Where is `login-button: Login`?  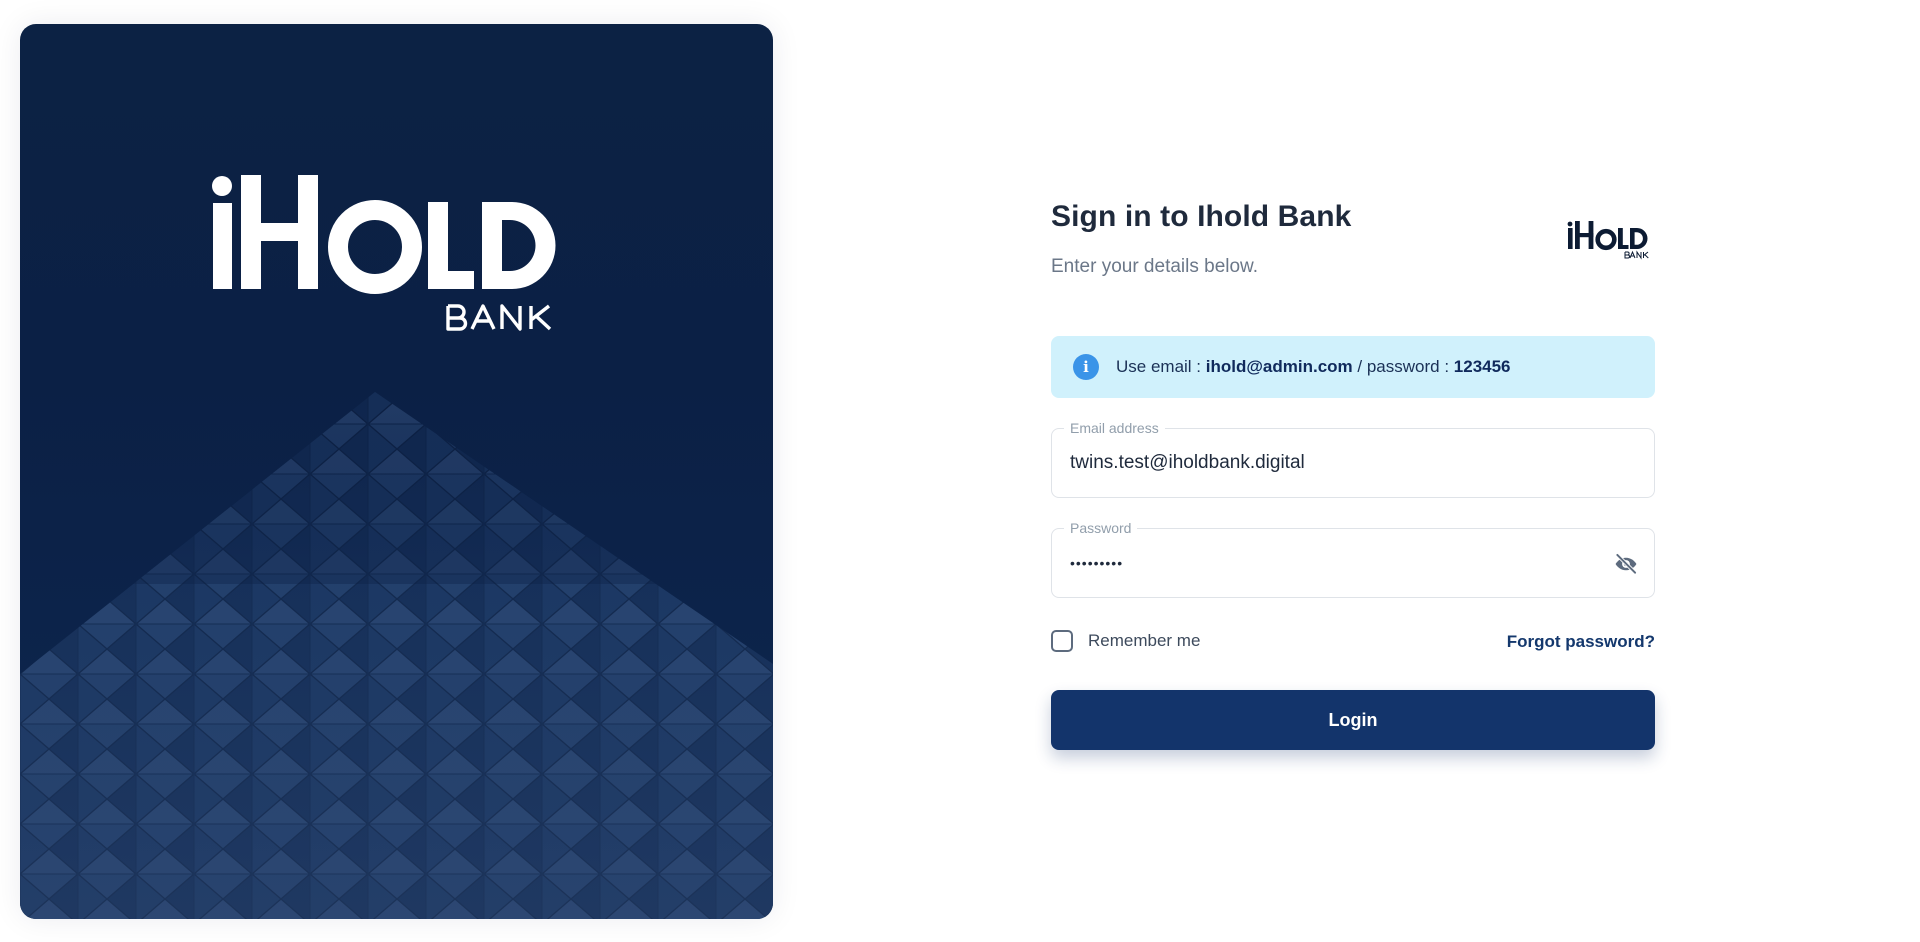
login-button: Login is located at coordinates (1353, 720).